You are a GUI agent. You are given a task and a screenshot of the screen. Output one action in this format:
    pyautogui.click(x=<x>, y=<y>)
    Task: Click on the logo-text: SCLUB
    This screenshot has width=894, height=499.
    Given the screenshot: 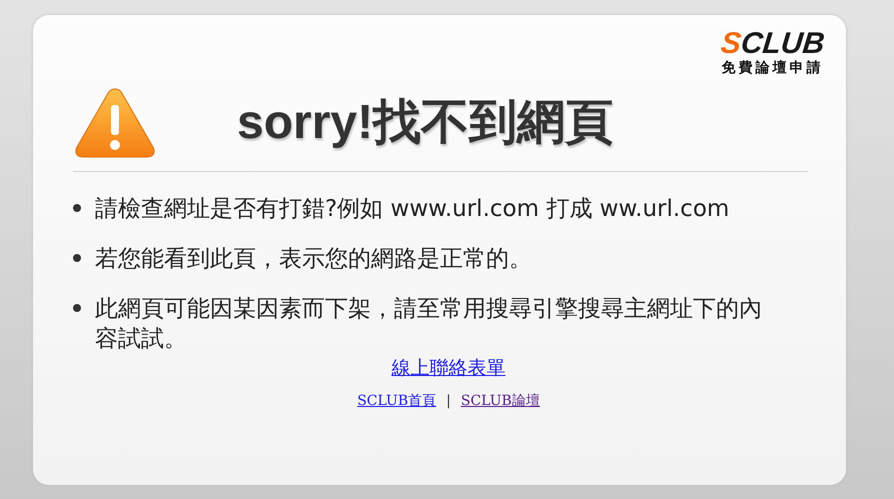 What is the action you would take?
    pyautogui.click(x=772, y=44)
    